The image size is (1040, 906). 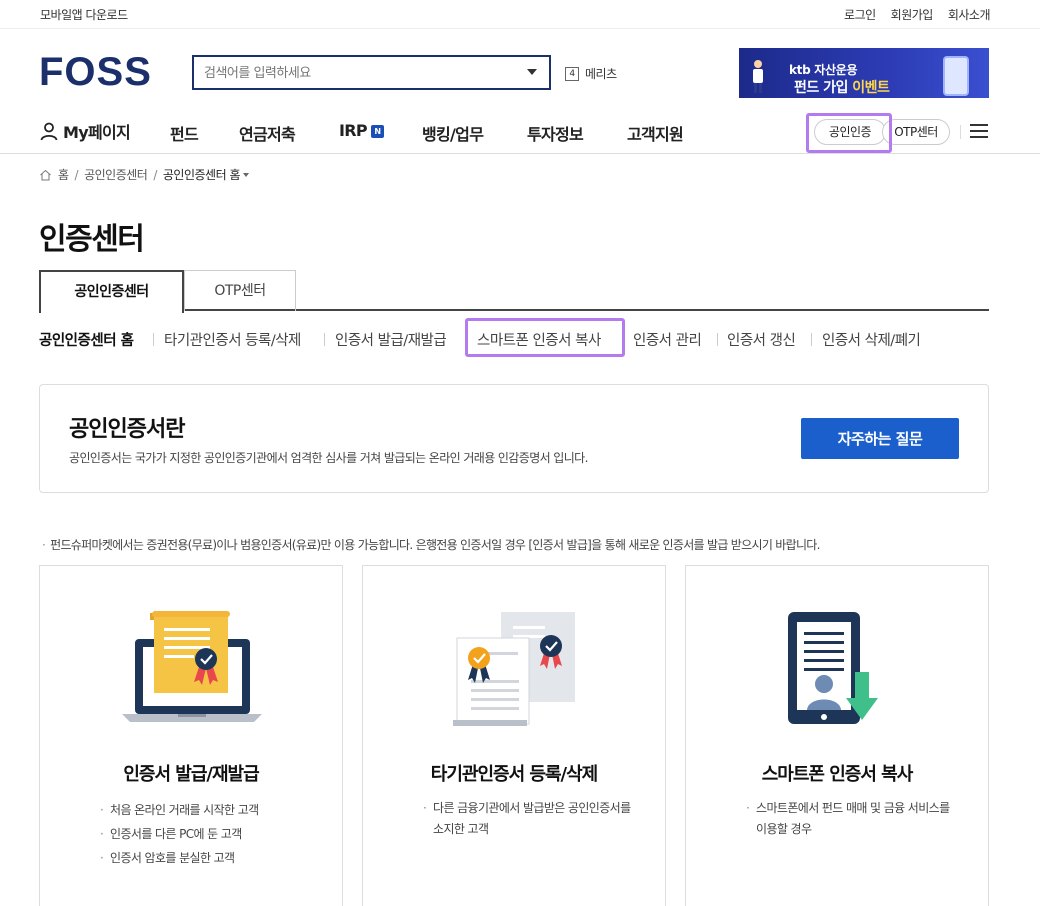 I want to click on utility-bar: 모바일앱 다운로드 로그인 회원가입 회사소개, so click(x=520, y=14).